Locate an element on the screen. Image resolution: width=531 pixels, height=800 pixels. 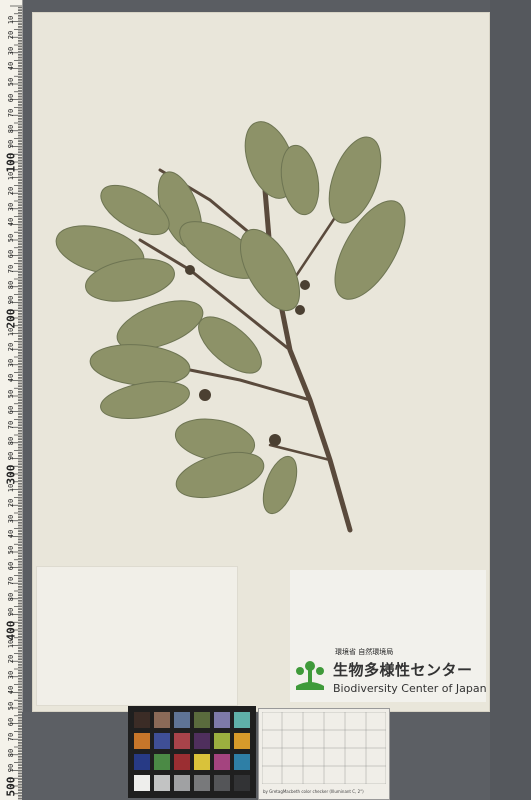
bottom-background is located at coordinates (256, 756).